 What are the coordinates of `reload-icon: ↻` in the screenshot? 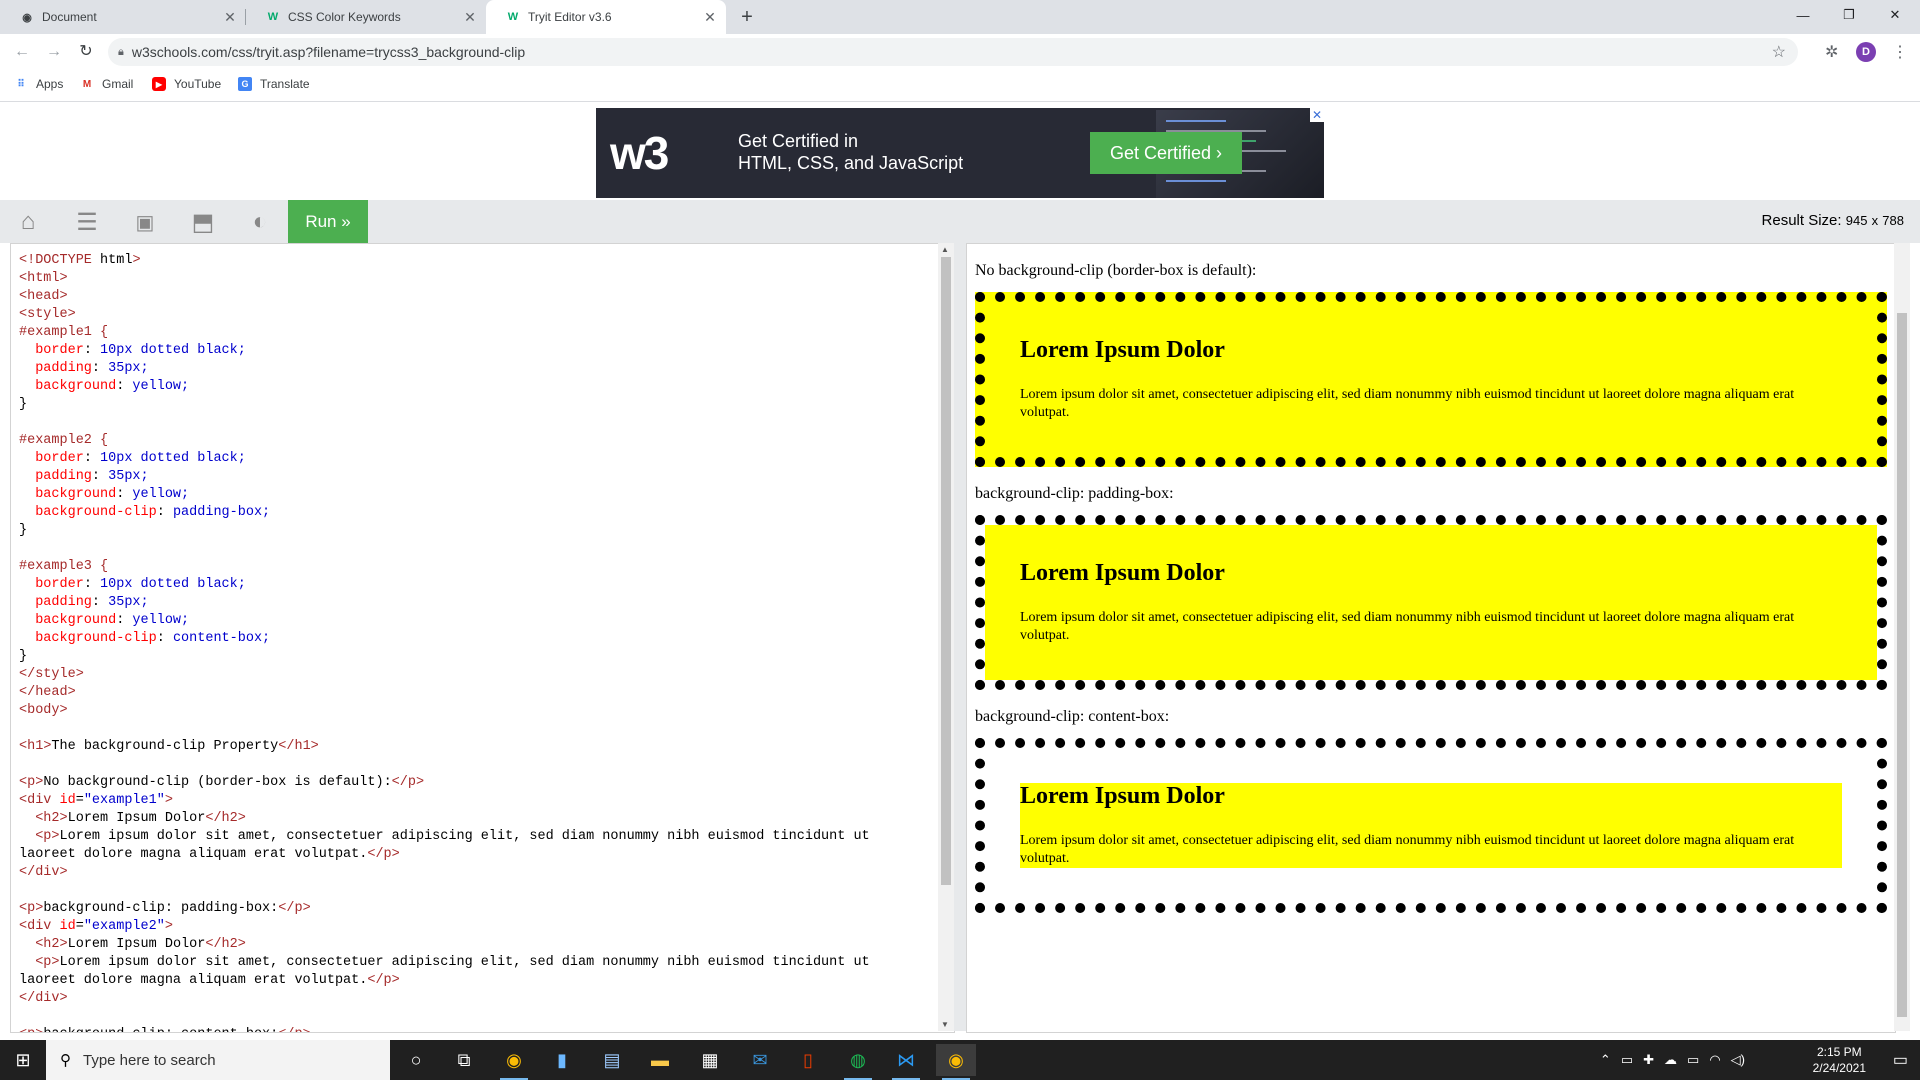 It's located at (86, 52).